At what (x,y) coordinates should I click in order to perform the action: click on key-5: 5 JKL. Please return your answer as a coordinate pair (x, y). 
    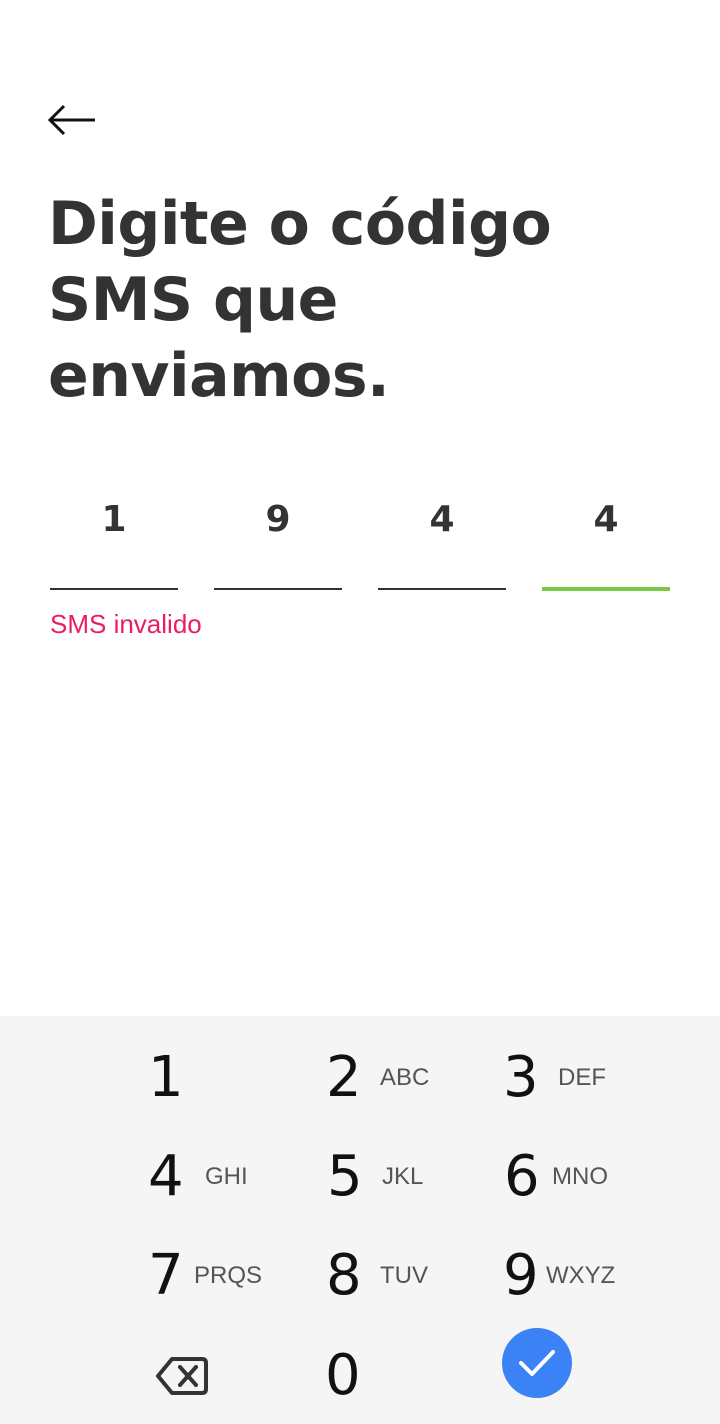
    Looking at the image, I should click on (359, 1177).